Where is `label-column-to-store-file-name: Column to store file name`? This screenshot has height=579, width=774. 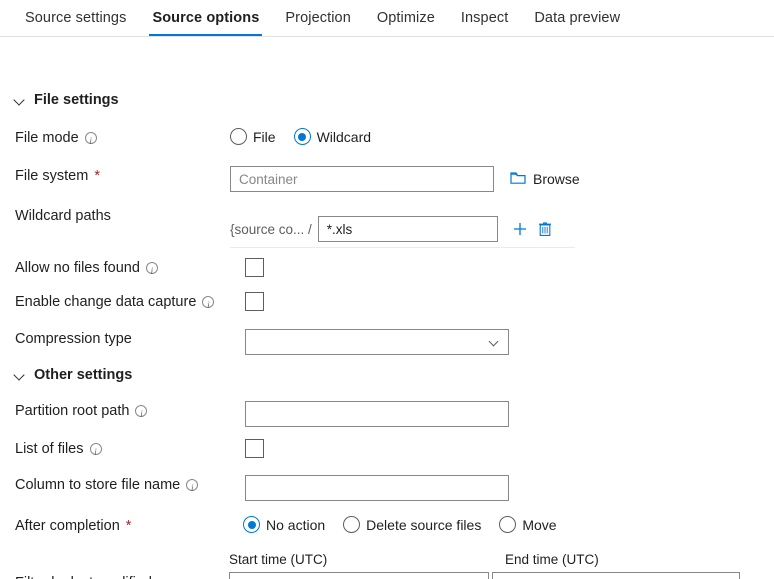 label-column-to-store-file-name: Column to store file name is located at coordinates (122, 486).